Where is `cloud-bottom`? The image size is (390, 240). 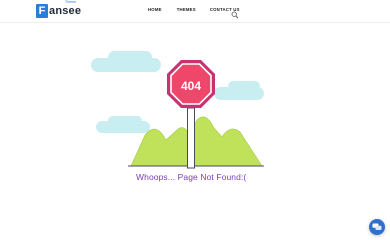 cloud-bottom is located at coordinates (123, 124).